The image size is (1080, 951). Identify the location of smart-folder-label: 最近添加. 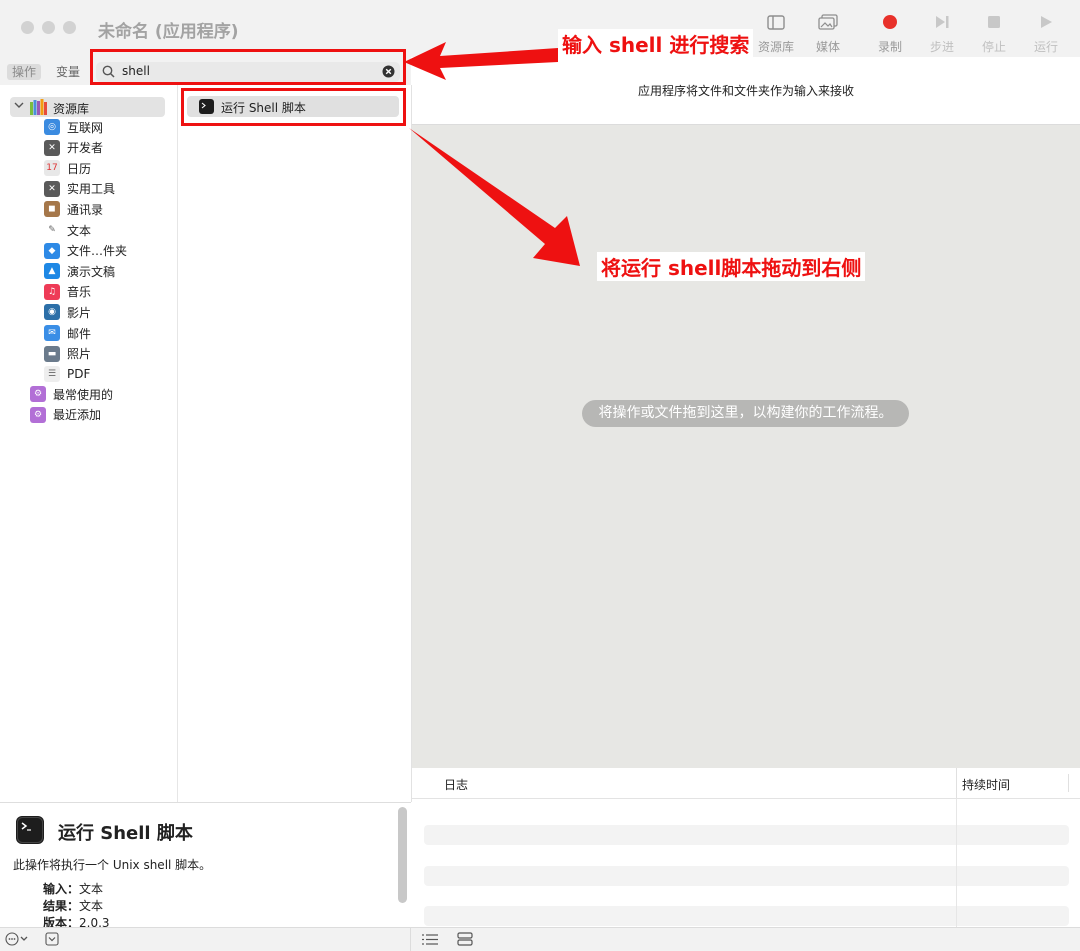
(77, 415).